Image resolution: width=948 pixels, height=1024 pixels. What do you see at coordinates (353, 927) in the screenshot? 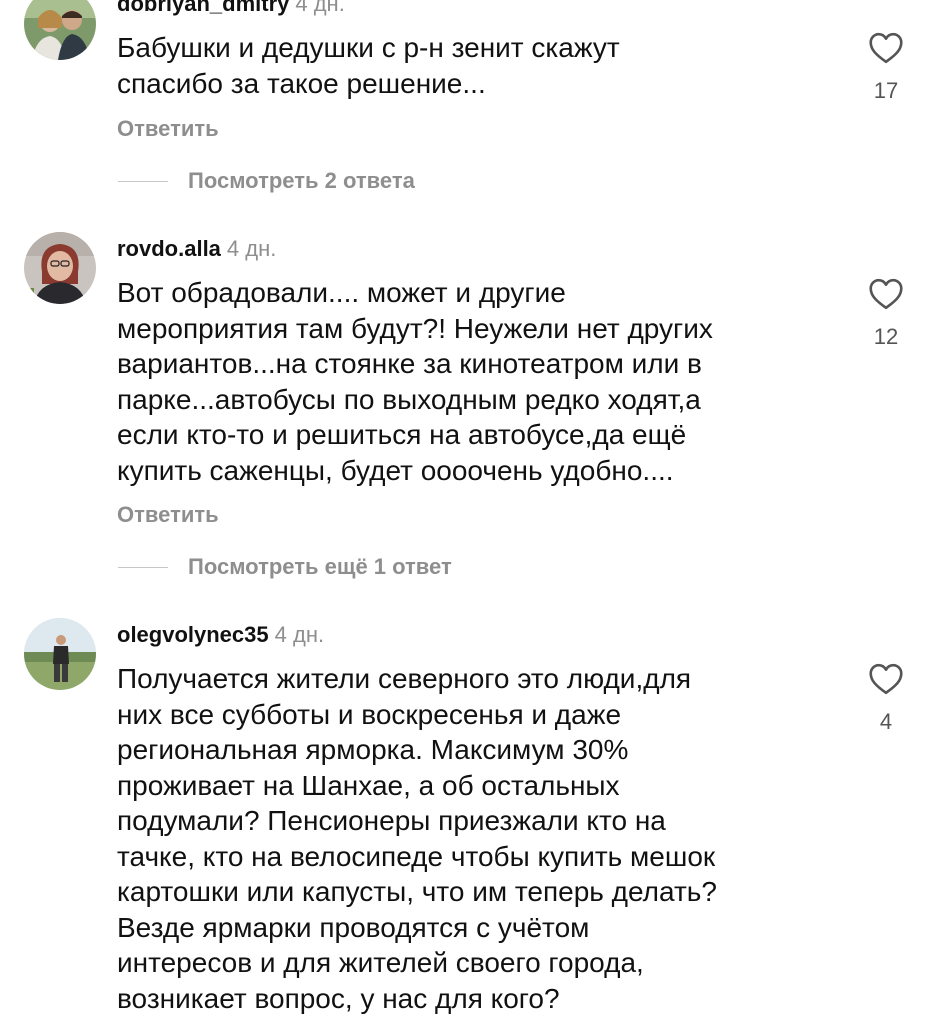
I see `comment-line: Везде ярмарки проводятся с учётом` at bounding box center [353, 927].